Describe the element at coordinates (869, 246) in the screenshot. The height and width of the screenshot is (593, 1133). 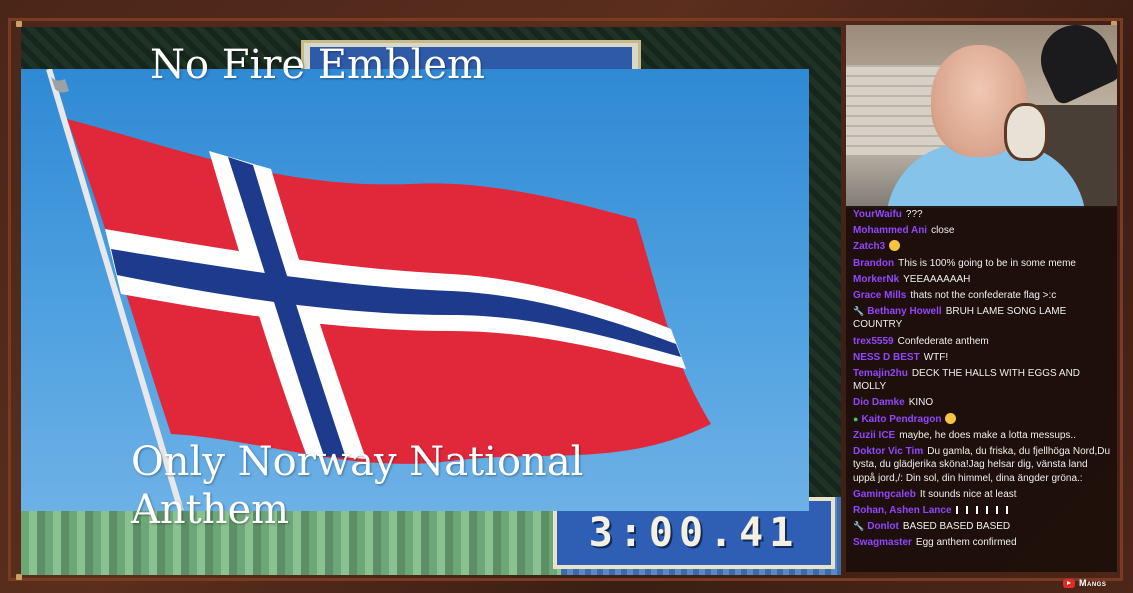
I see `chat-username: Zatch3` at that location.